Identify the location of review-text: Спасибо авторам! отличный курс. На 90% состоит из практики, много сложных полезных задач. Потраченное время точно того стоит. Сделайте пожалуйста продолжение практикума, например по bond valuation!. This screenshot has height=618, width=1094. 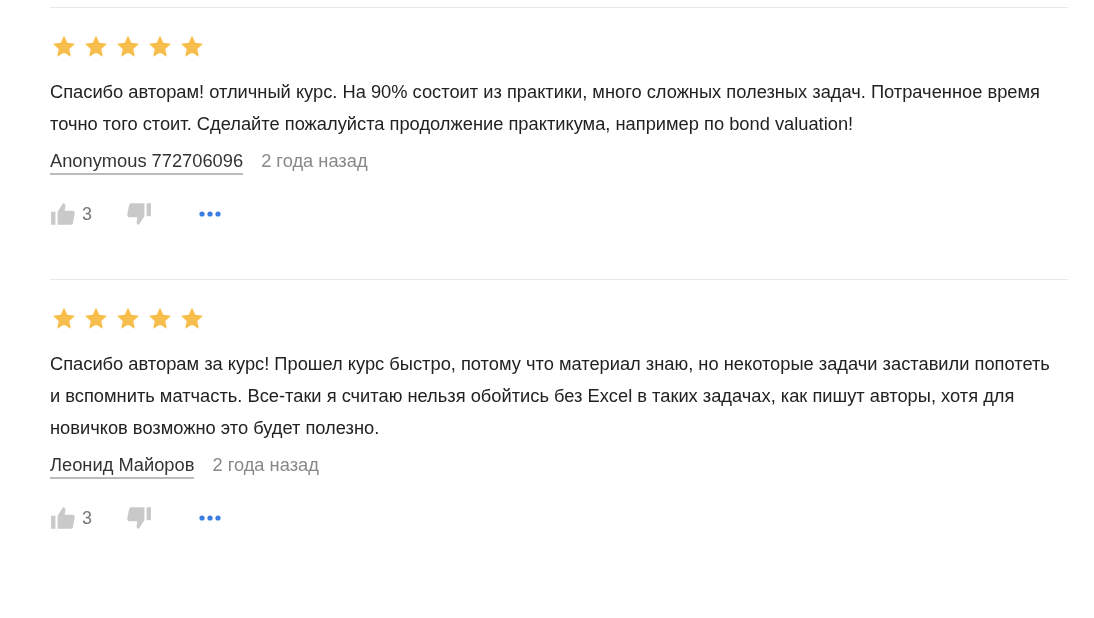
(545, 108).